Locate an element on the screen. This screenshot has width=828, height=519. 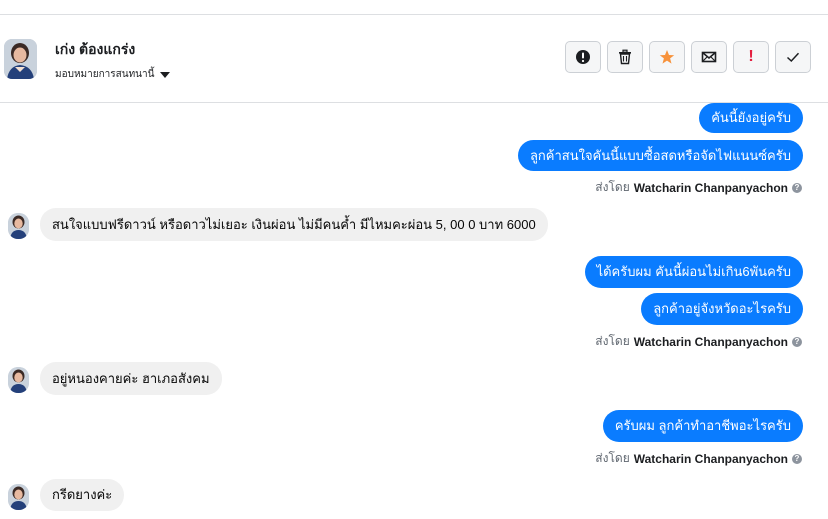
outgoing-message: ครับผม ลูกค้าทำอาชีพอะไรครับ is located at coordinates (702, 426).